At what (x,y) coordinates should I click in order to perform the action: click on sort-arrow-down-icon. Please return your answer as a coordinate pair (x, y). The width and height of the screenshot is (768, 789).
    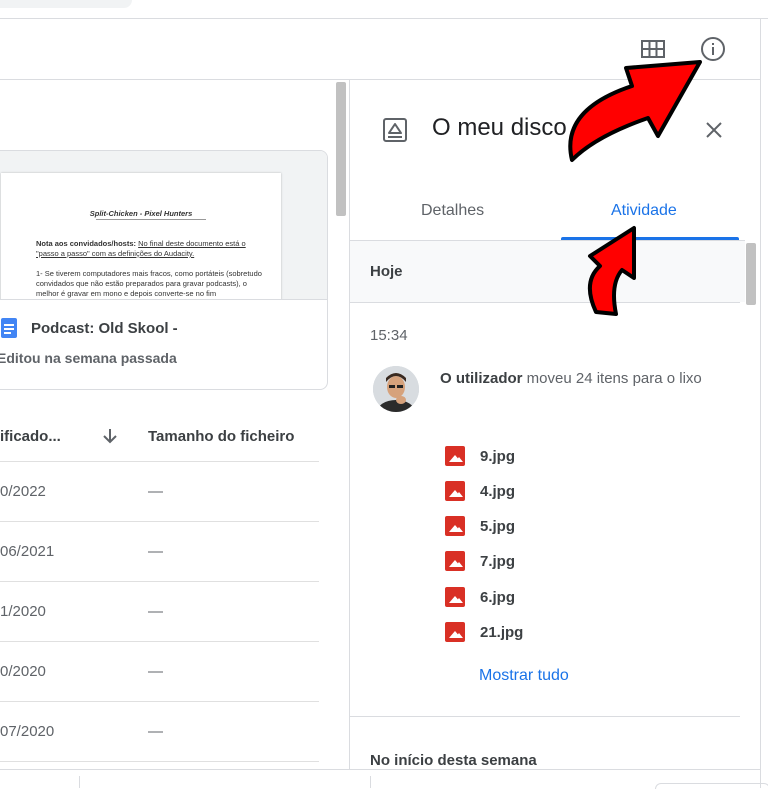
    Looking at the image, I should click on (110, 438).